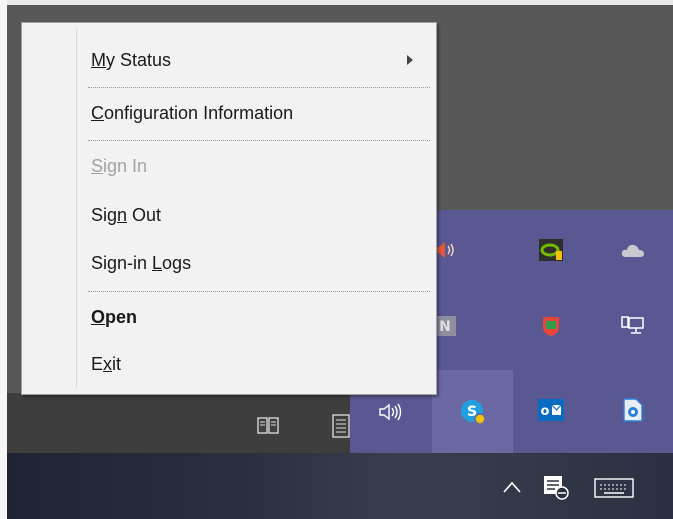 The image size is (673, 519). What do you see at coordinates (410, 60) in the screenshot?
I see `submenu-arrow-icon` at bounding box center [410, 60].